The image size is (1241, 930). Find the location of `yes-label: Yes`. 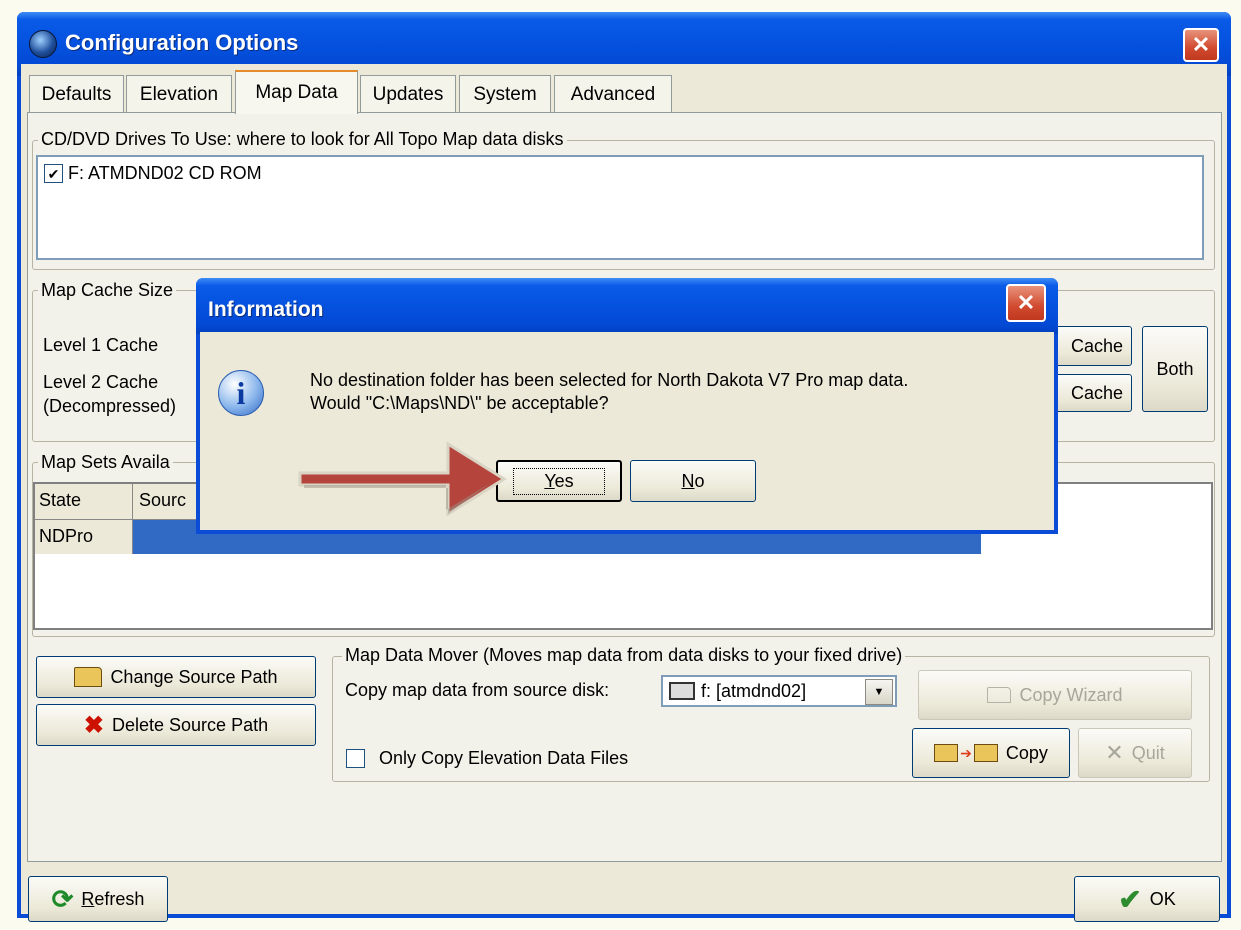

yes-label: Yes is located at coordinates (559, 481).